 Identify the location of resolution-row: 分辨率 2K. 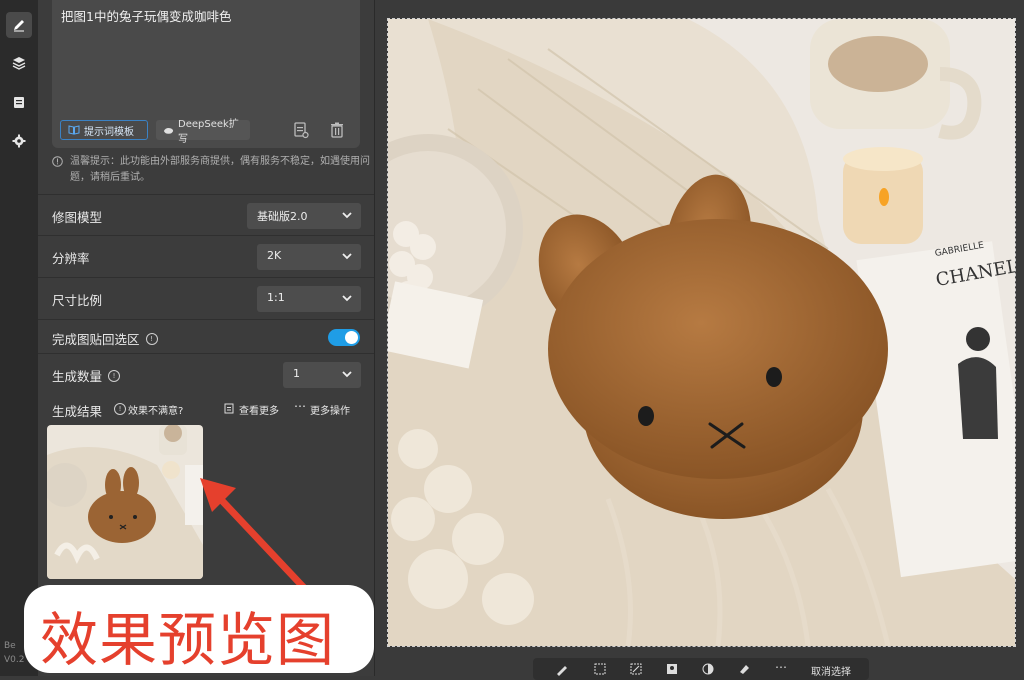
(206, 255).